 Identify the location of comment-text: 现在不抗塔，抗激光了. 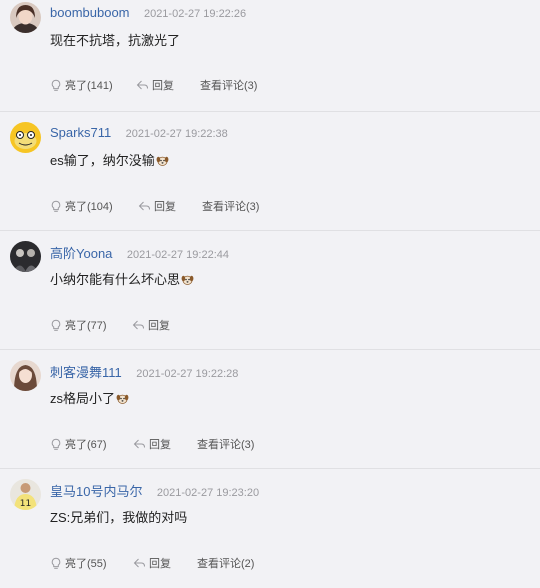
(115, 39).